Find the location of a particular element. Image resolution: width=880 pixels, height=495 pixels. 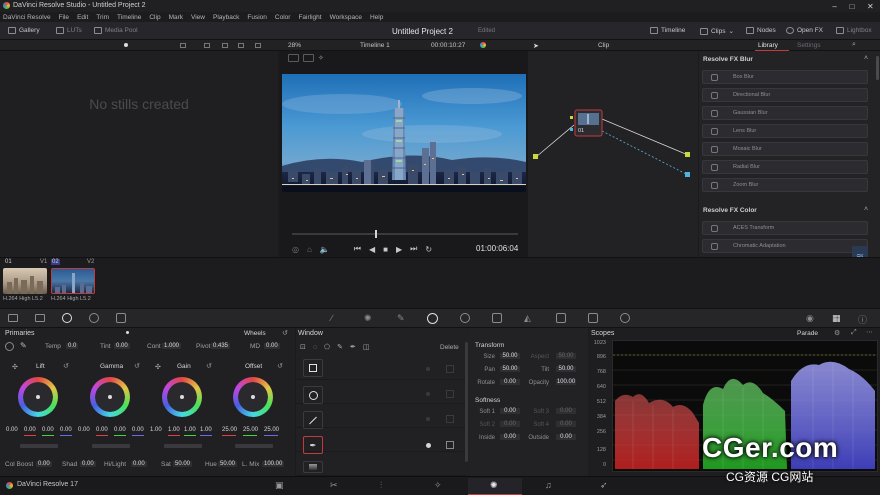

gradient-add-icon: ✒ is located at coordinates (353, 347).